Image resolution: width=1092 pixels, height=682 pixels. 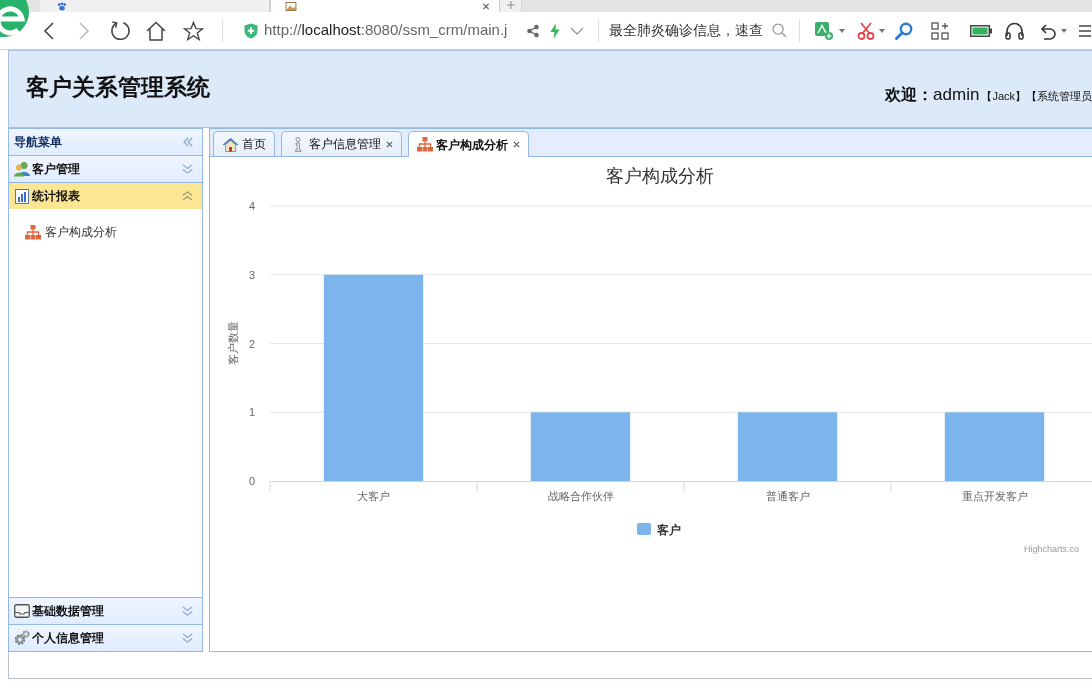 I want to click on gears-icon, so click(x=22, y=638).